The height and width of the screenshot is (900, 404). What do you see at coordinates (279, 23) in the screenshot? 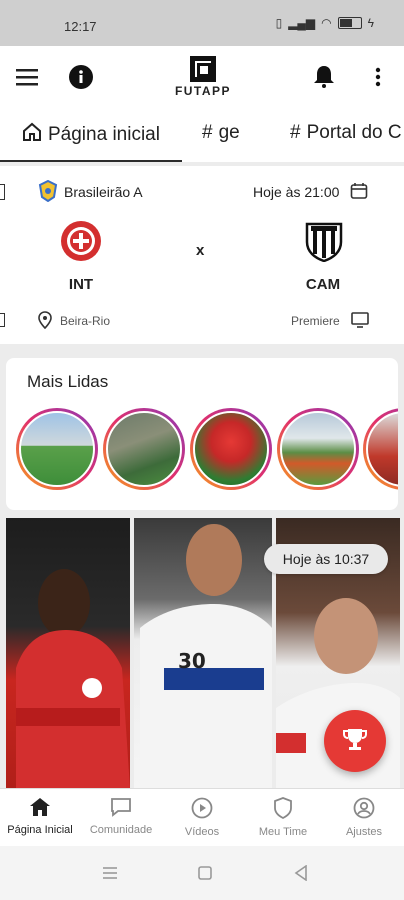
I see `vibrate-icon: ▯` at bounding box center [279, 23].